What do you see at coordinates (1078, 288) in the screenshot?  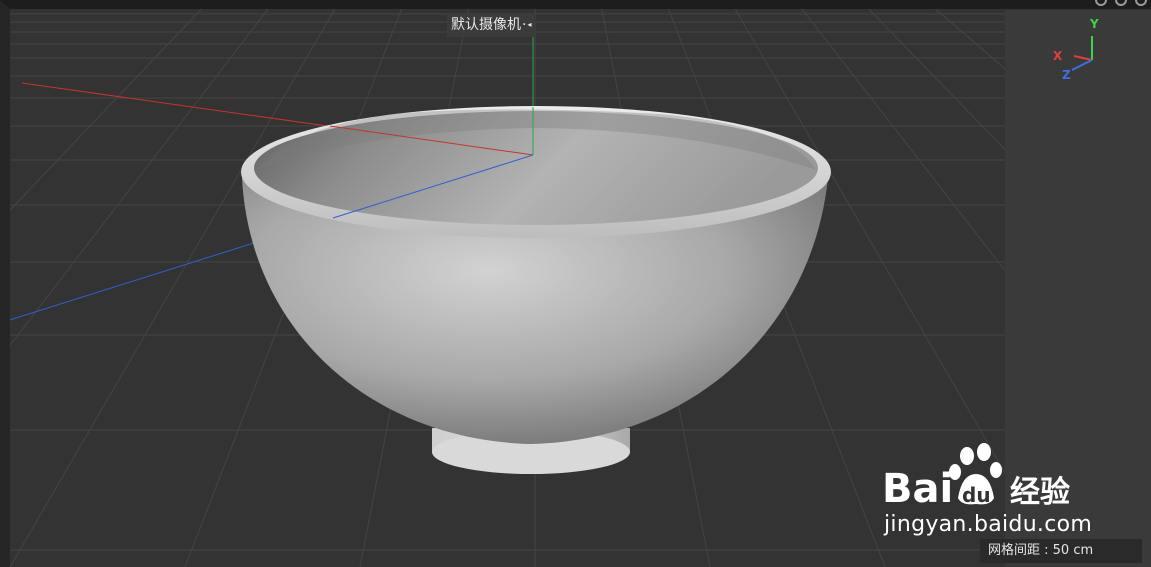 I see `viewport-side-shade` at bounding box center [1078, 288].